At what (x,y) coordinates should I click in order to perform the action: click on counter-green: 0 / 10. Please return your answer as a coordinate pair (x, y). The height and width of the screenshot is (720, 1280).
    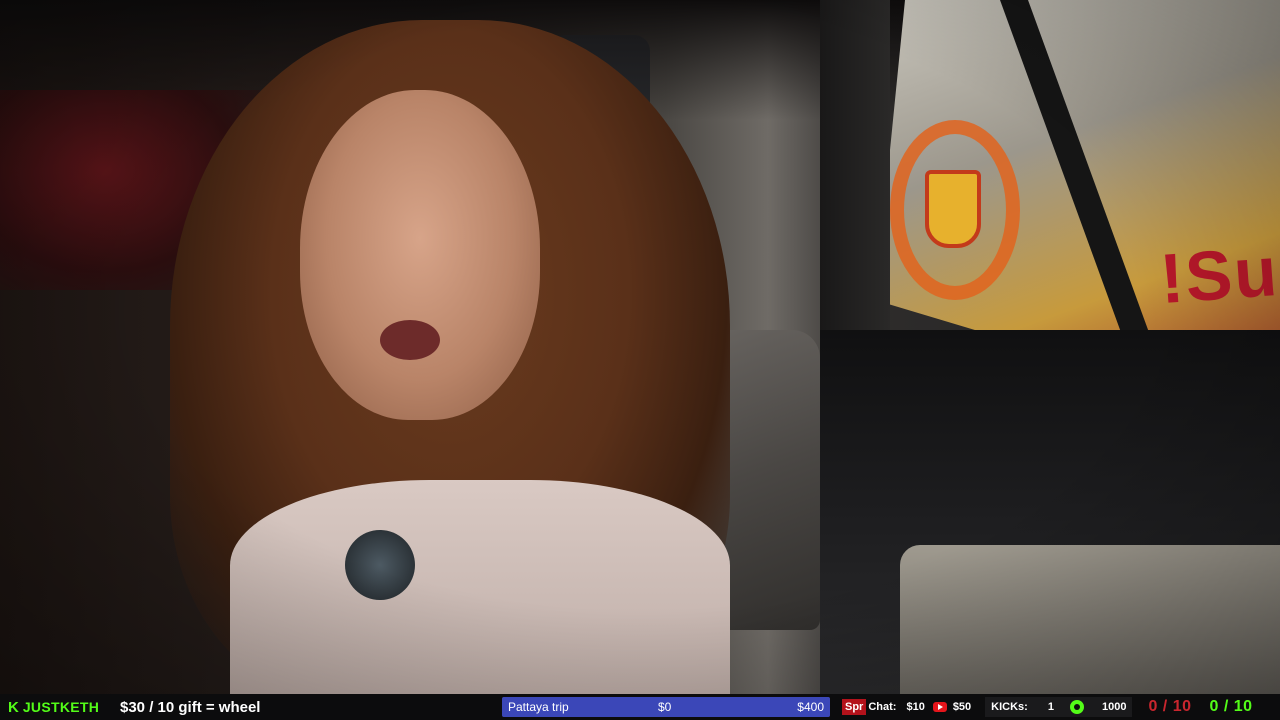
    Looking at the image, I should click on (1231, 706).